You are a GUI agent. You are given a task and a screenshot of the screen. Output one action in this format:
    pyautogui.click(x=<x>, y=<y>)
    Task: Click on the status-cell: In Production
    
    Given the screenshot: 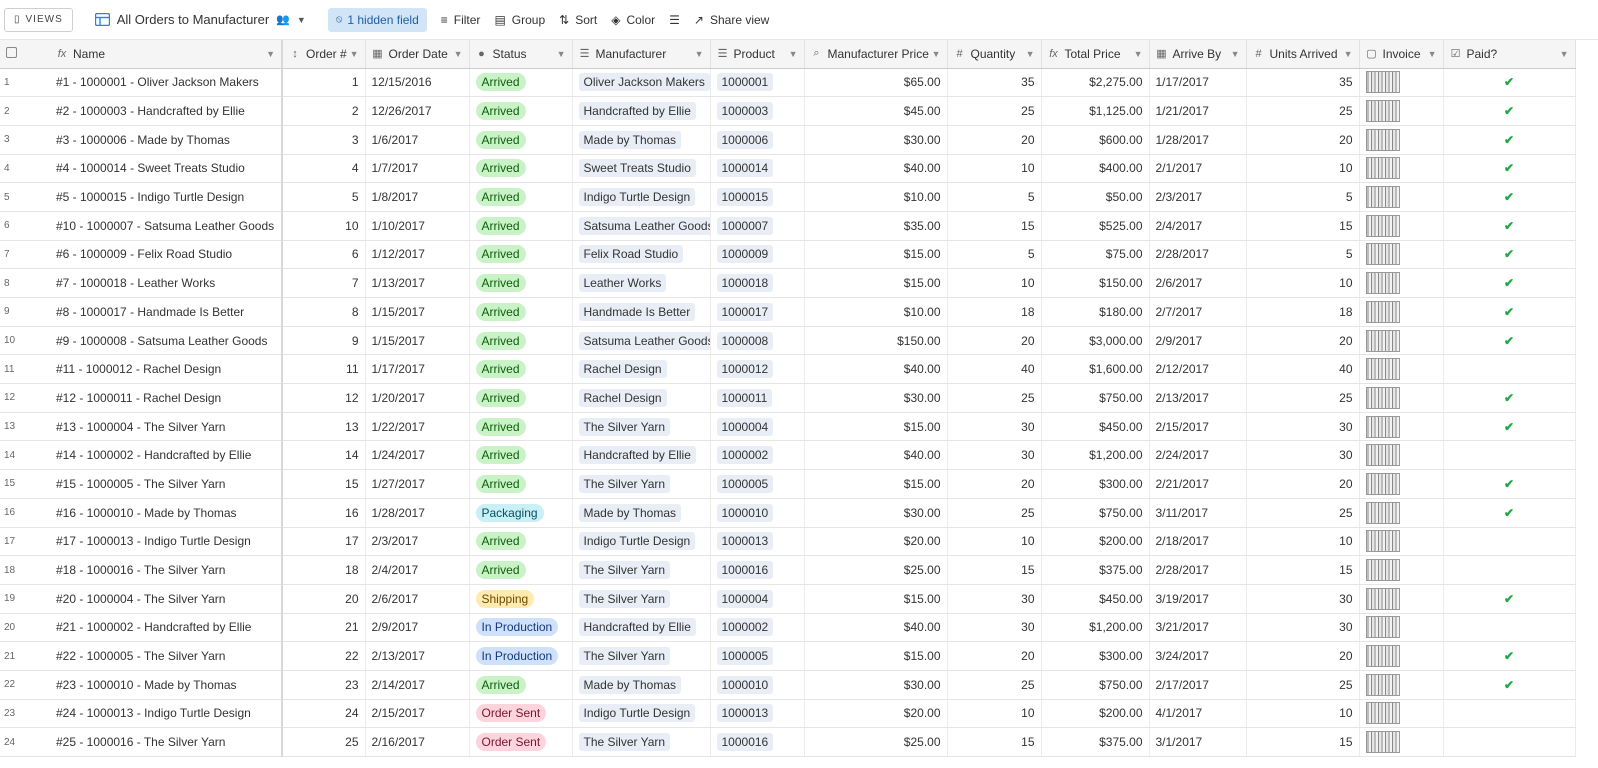 What is the action you would take?
    pyautogui.click(x=521, y=628)
    